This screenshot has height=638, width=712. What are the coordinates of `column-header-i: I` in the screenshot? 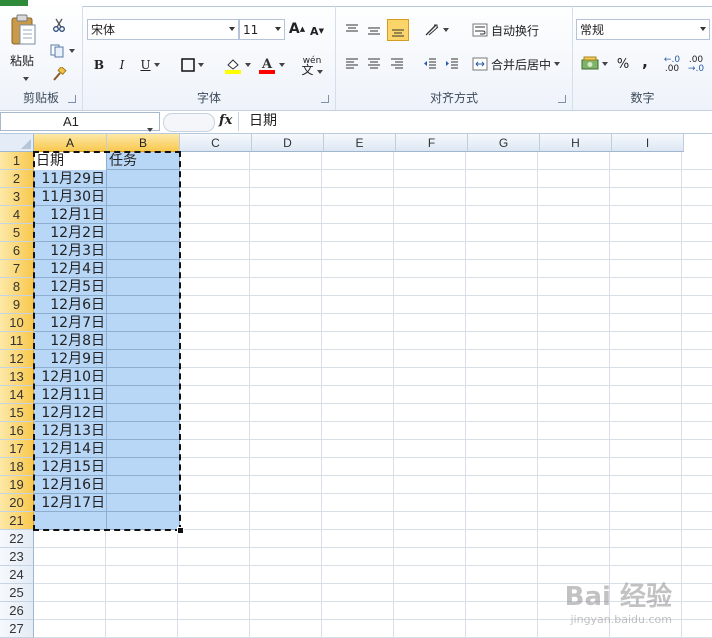 It's located at (648, 143).